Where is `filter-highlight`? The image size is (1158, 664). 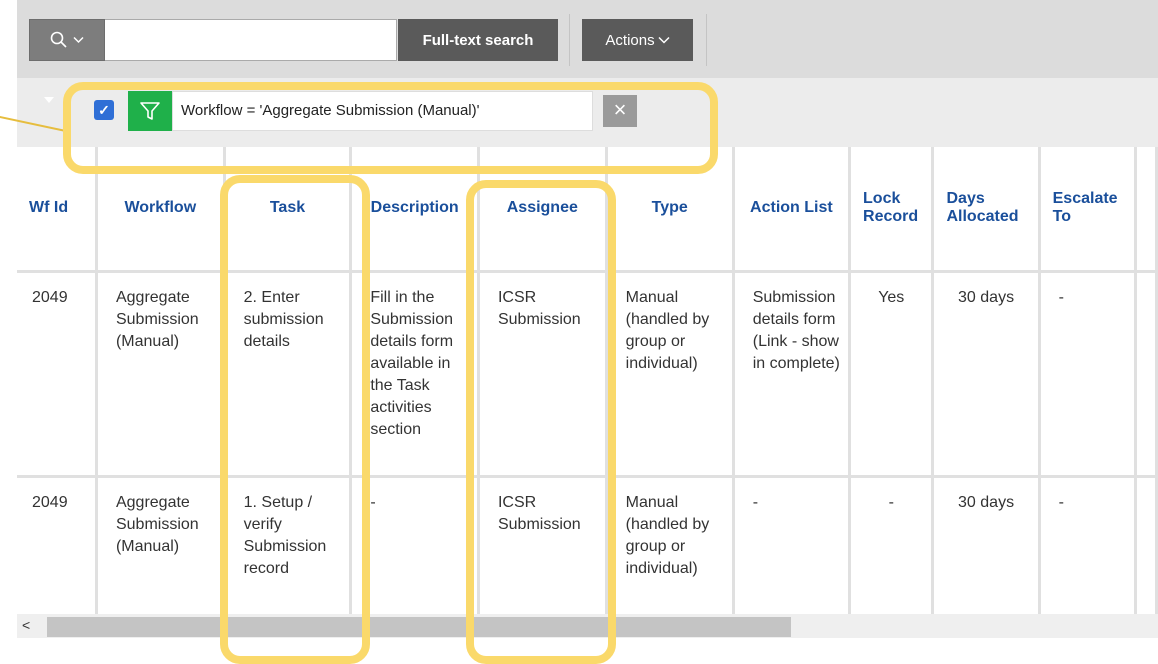 filter-highlight is located at coordinates (390, 128).